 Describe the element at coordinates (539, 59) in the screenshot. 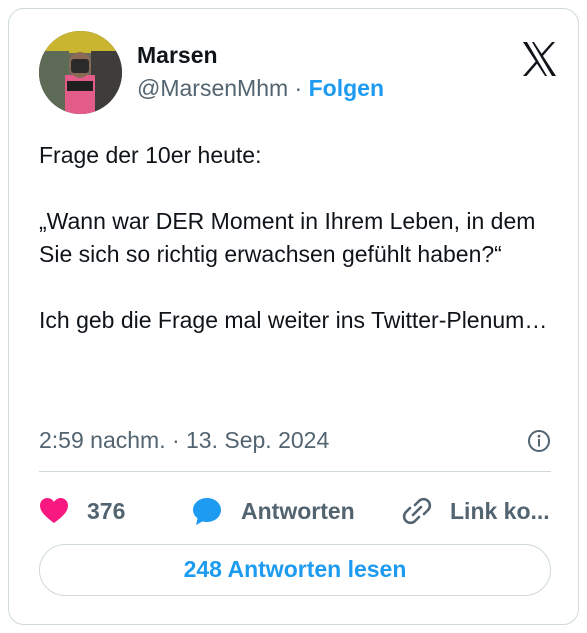

I see `x-logo-icon` at that location.